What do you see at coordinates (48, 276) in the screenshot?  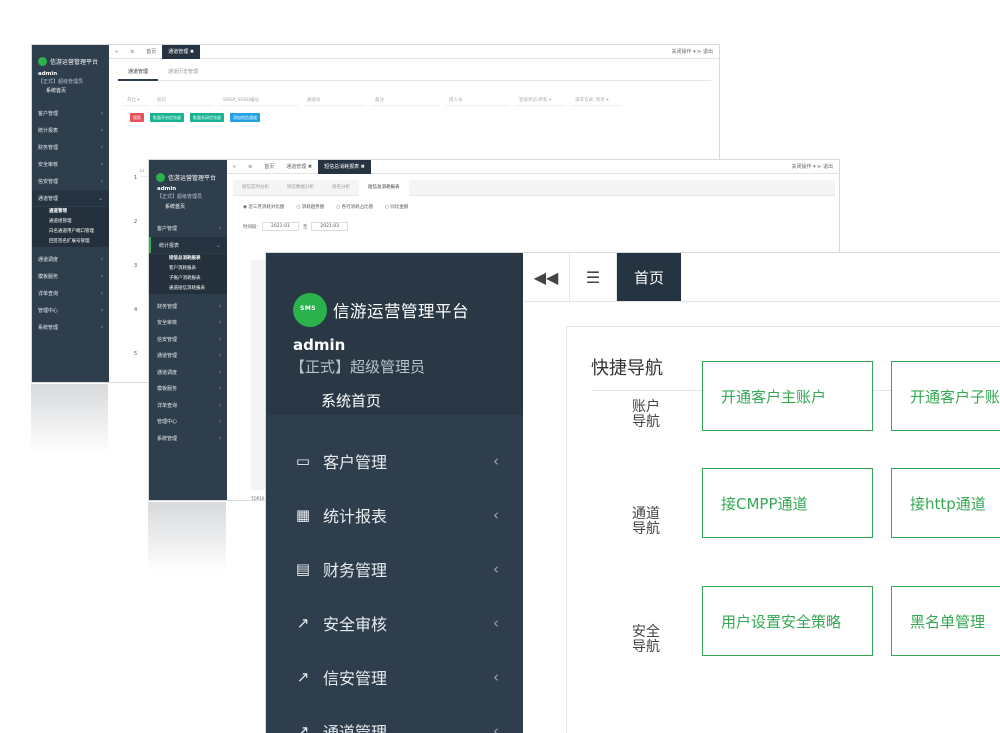 I see `sidebar-item-label: 模板服务` at bounding box center [48, 276].